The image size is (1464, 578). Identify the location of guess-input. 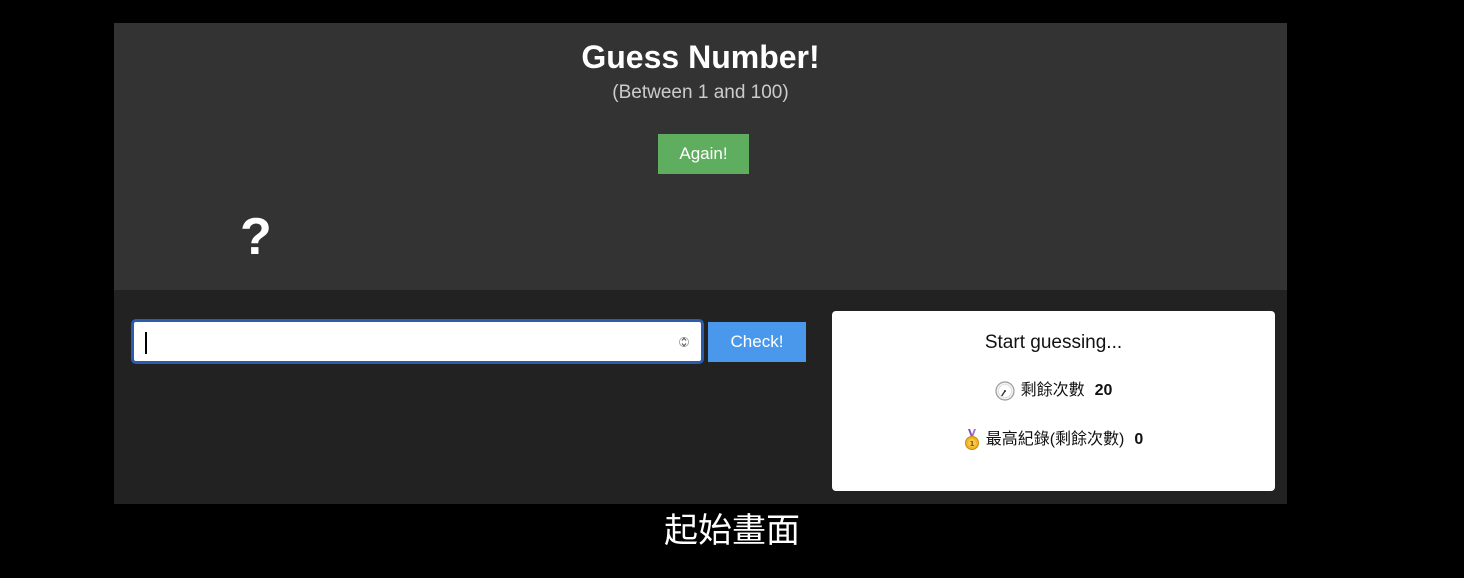
(406, 343).